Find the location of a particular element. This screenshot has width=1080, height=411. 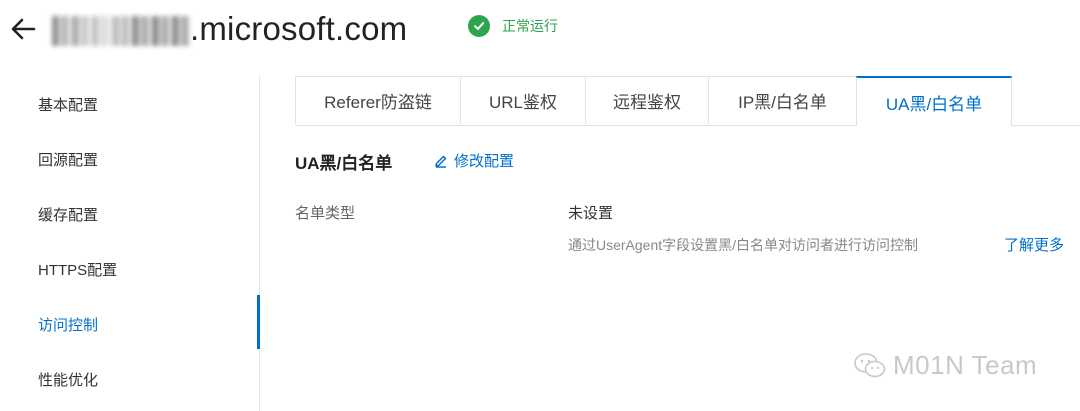

domain-title: .microsoft.com is located at coordinates (299, 28).